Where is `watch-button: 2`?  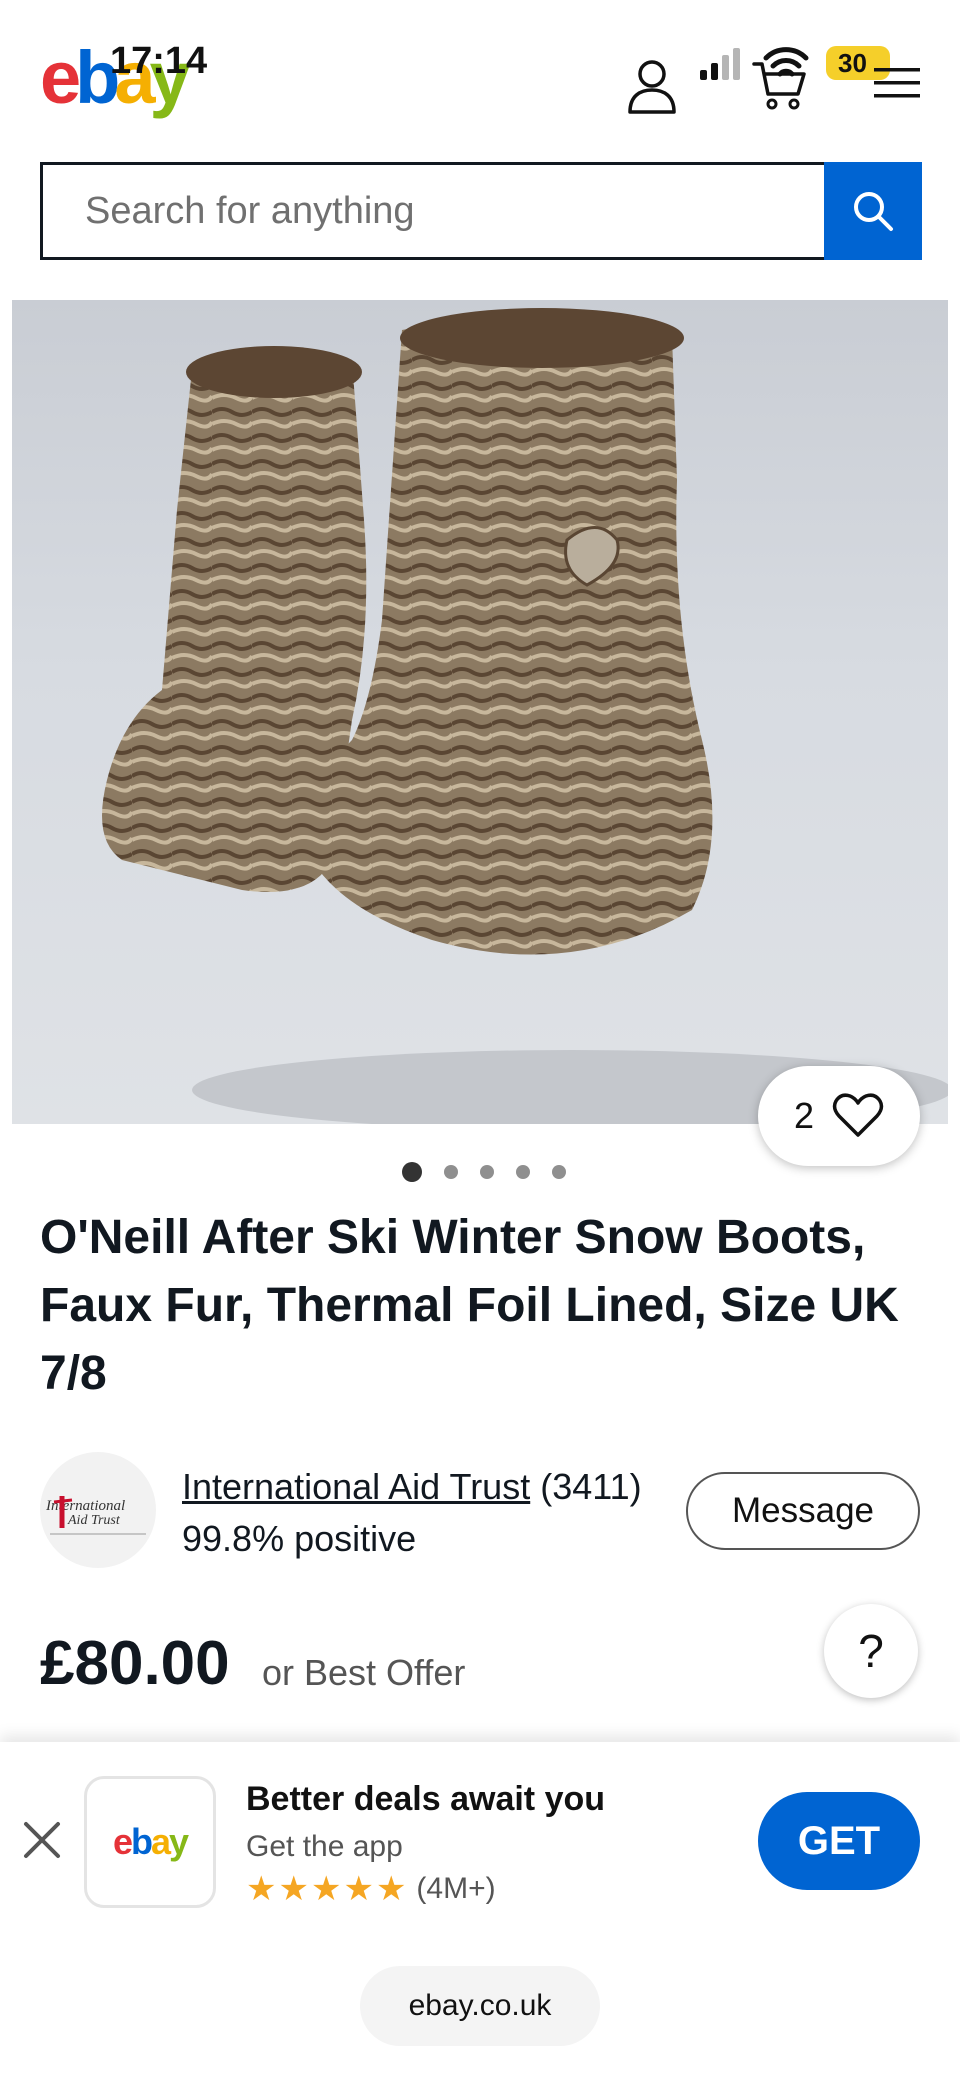
watch-button: 2 is located at coordinates (839, 1116).